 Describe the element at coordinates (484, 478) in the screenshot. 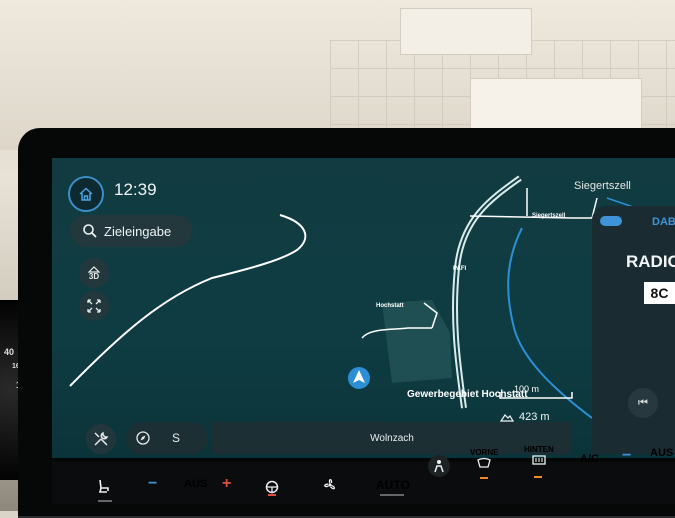

I see `front-defrost-indicator` at that location.